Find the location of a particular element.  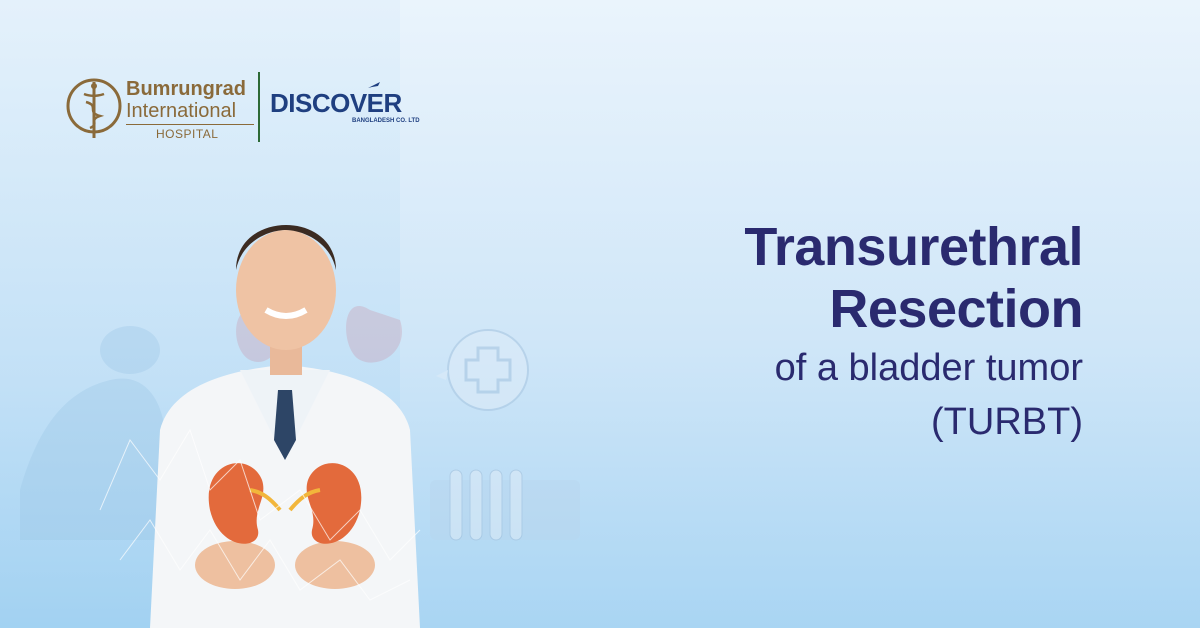

caduceus-icon is located at coordinates (94, 108).